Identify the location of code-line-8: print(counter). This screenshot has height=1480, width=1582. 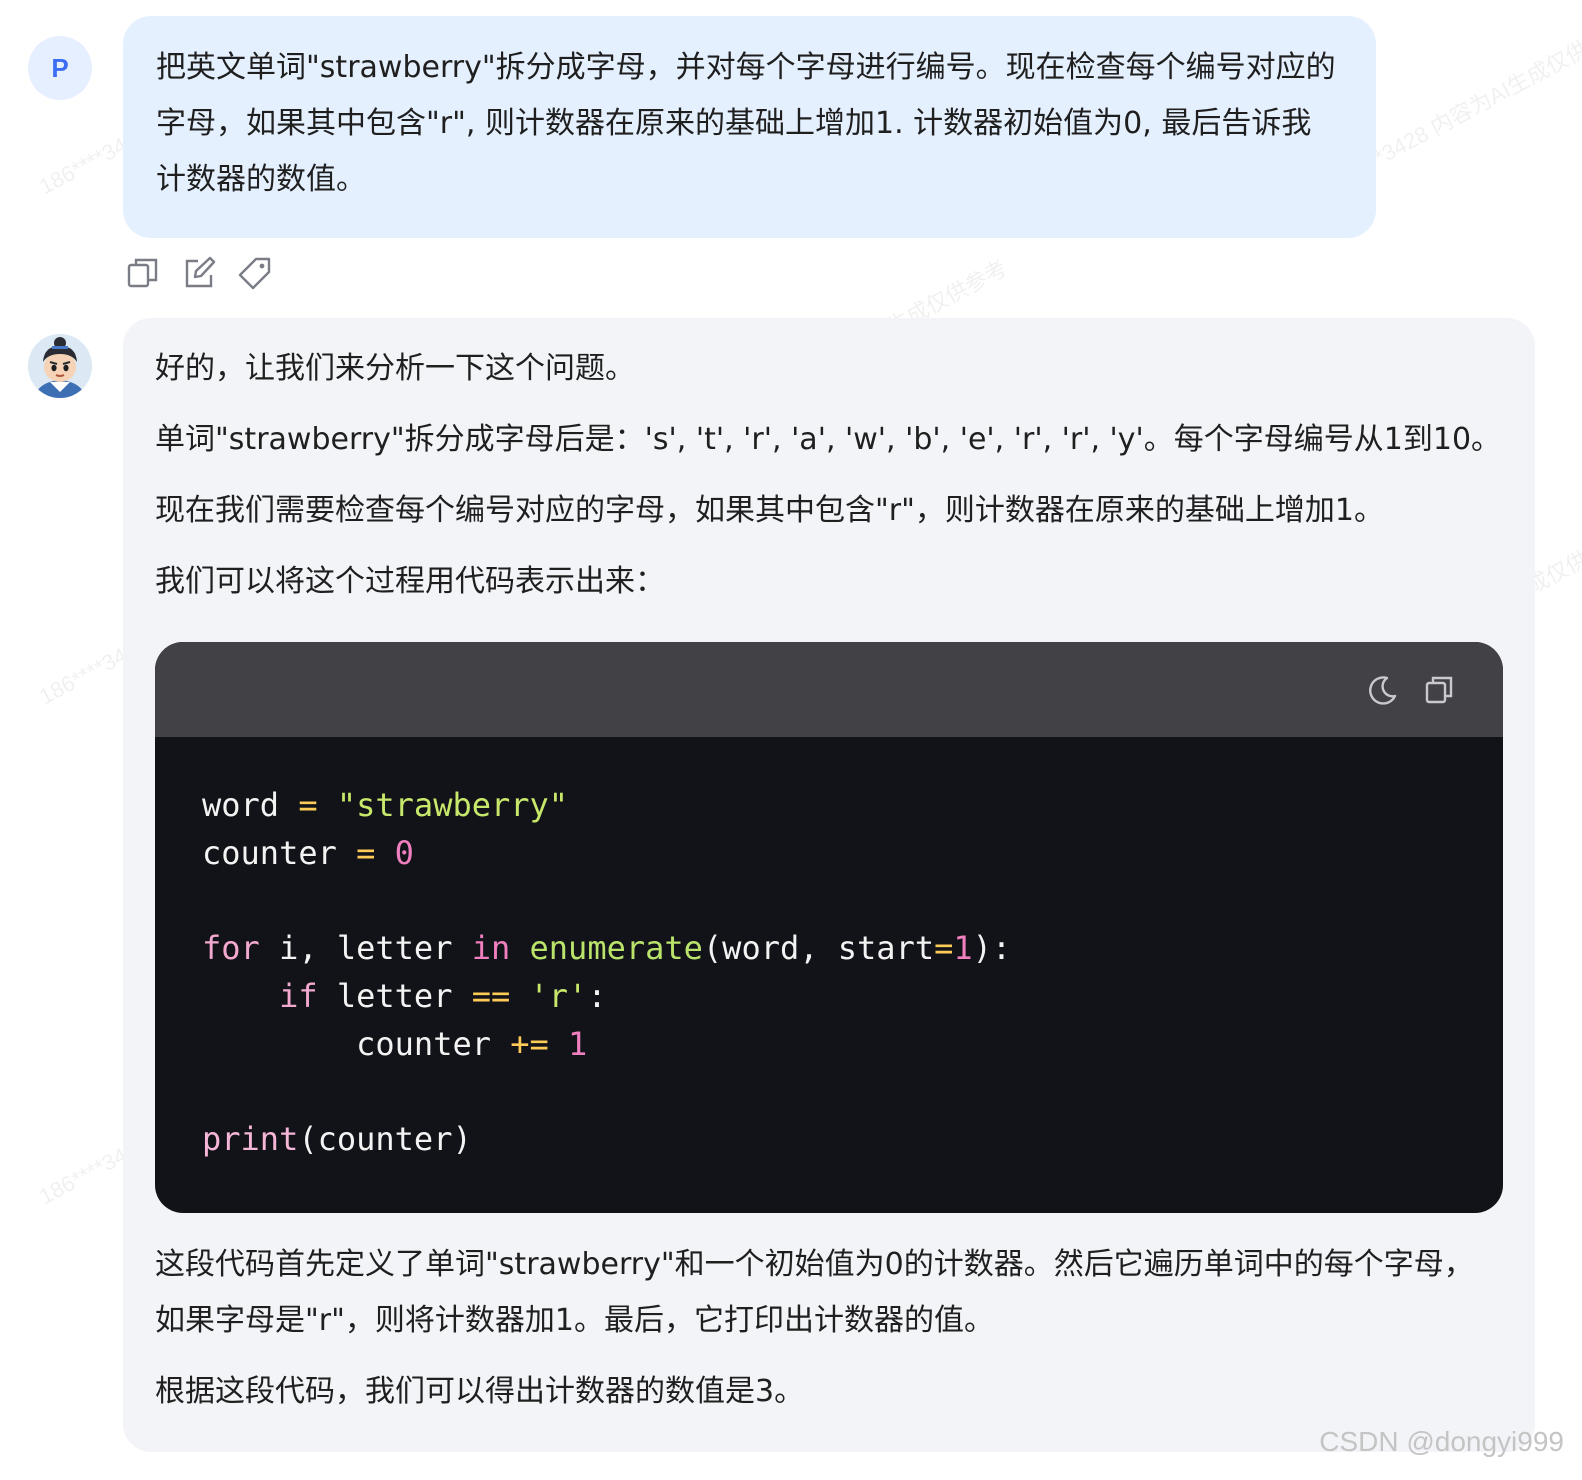
(337, 1139).